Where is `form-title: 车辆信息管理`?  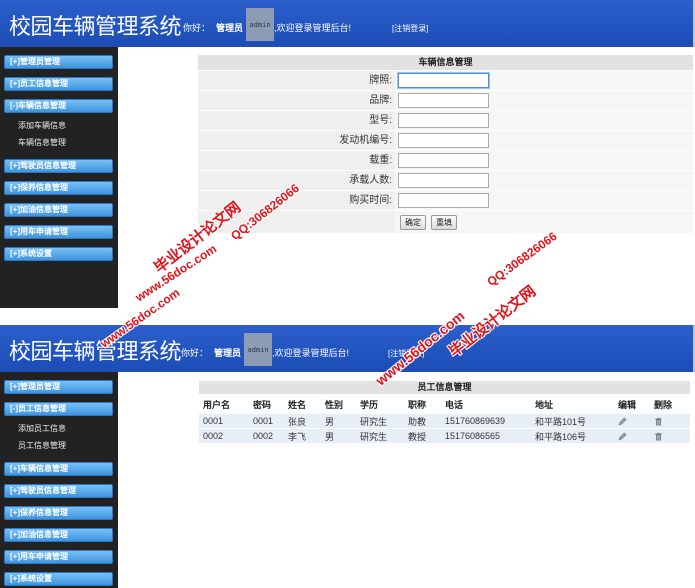 form-title: 车辆信息管理 is located at coordinates (445, 63).